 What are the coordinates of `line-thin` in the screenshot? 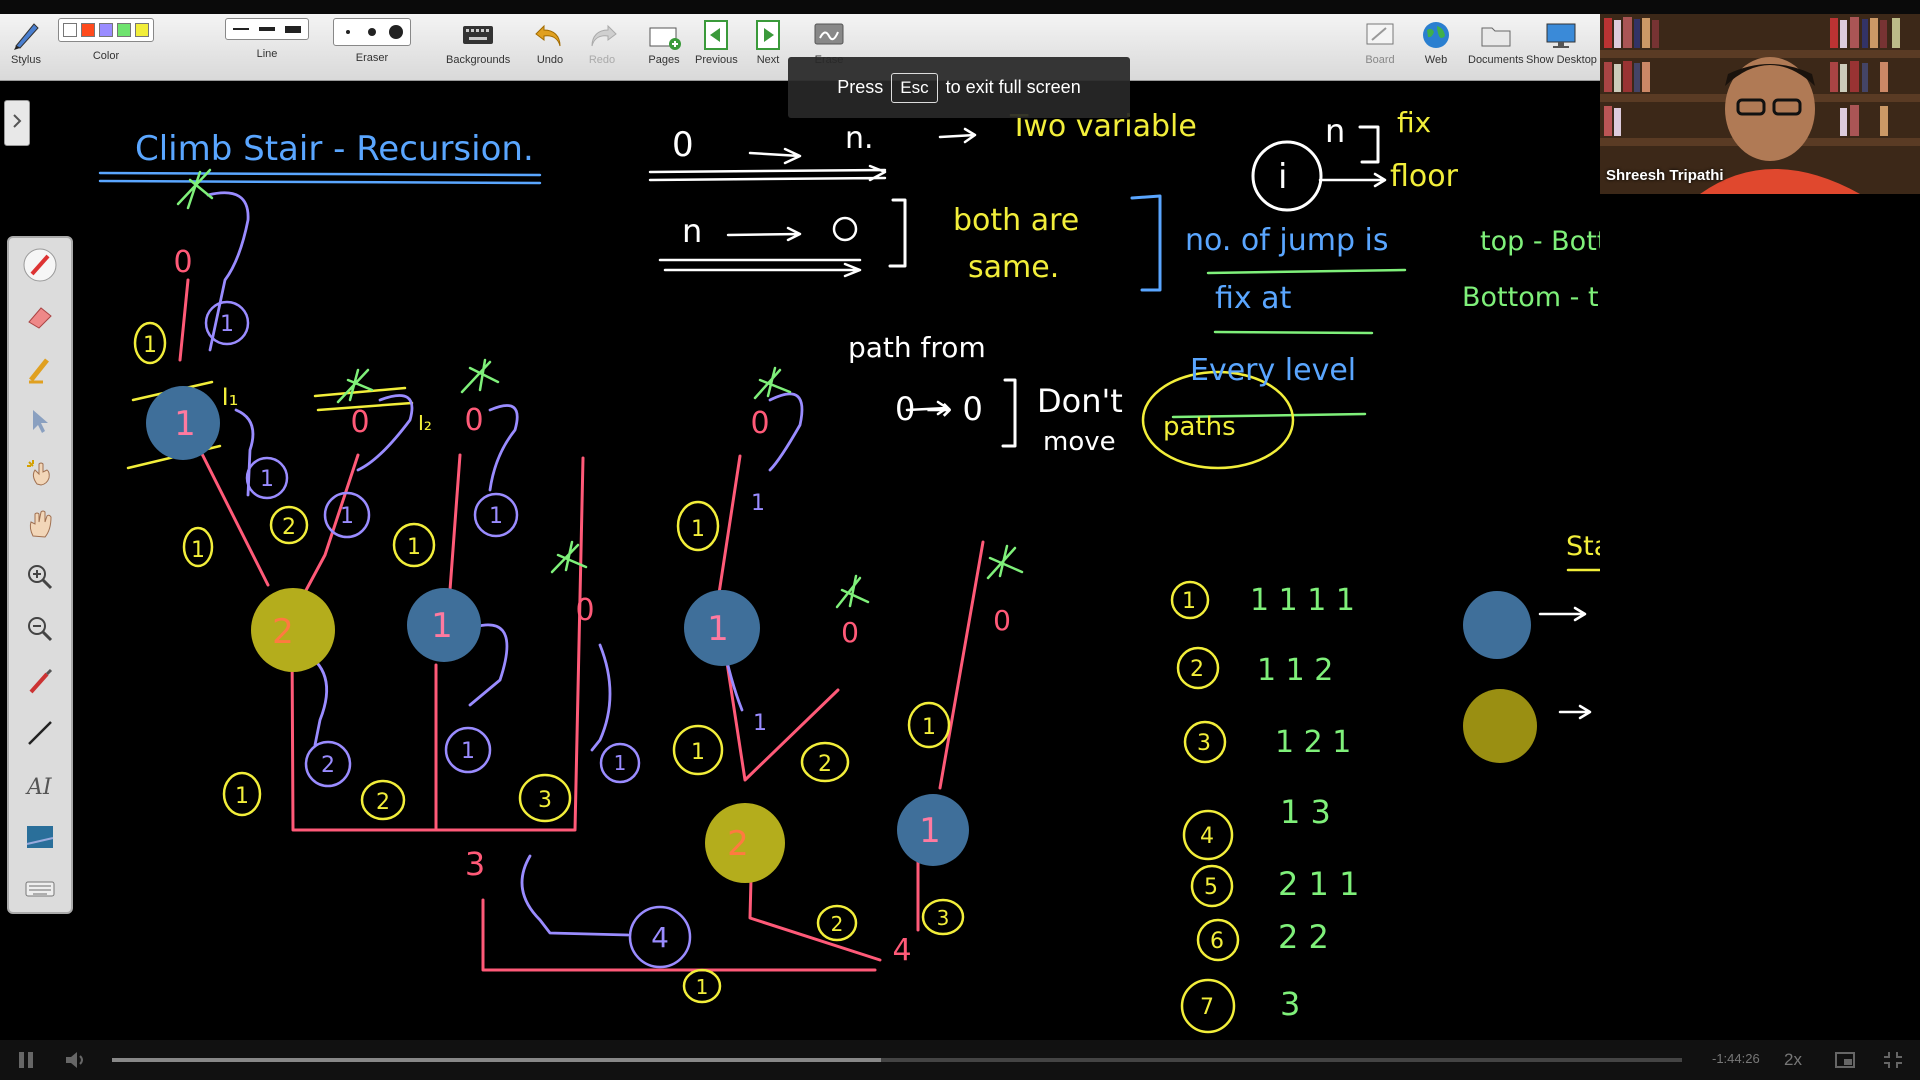 It's located at (241, 29).